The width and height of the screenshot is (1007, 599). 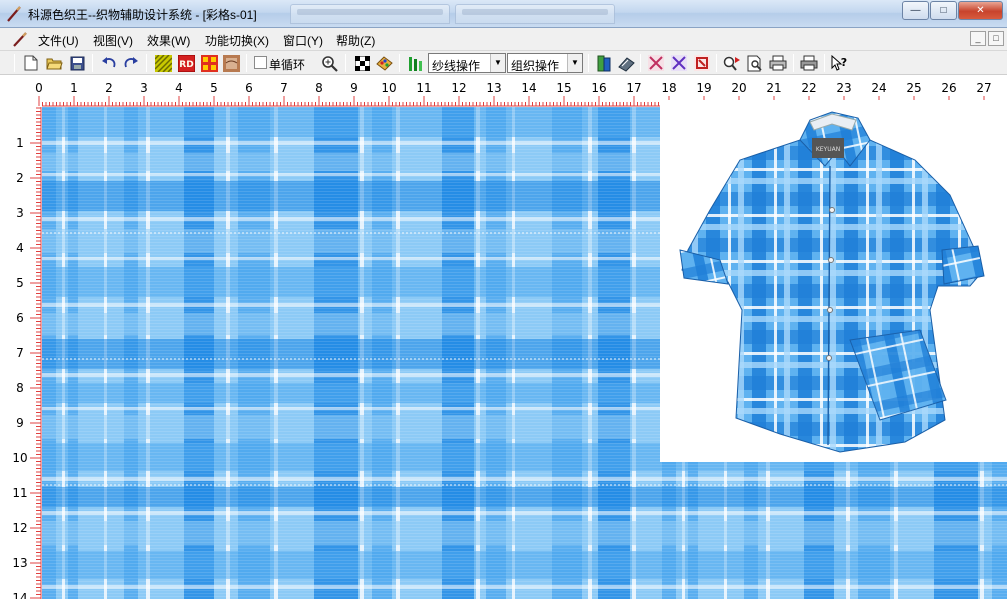 What do you see at coordinates (237, 40) in the screenshot?
I see `menu-function-switch: 功能切换(X)` at bounding box center [237, 40].